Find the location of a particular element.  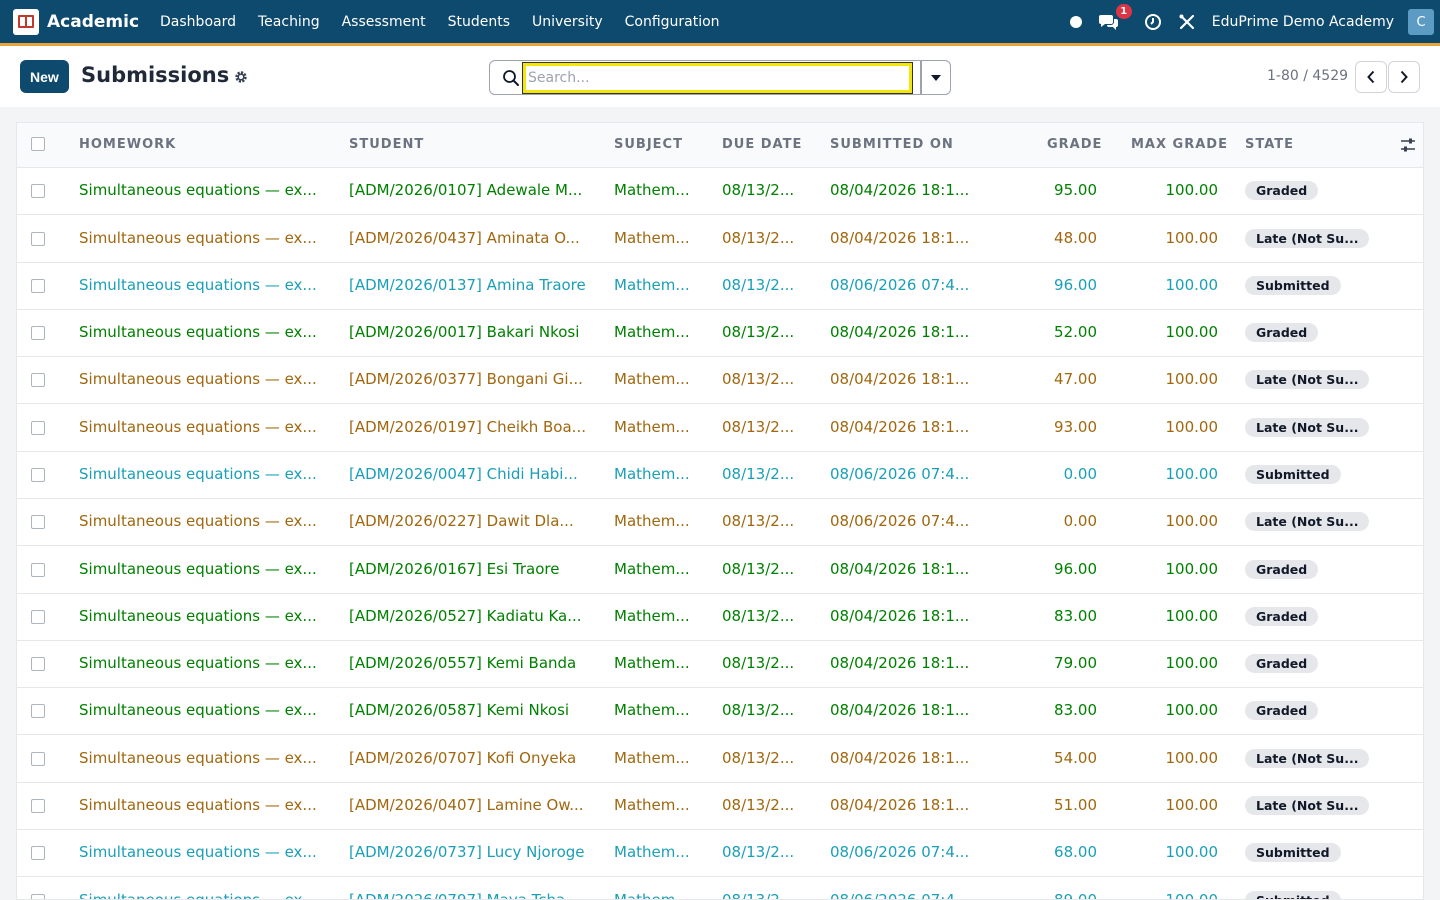

chevron-left-icon is located at coordinates (1371, 77).